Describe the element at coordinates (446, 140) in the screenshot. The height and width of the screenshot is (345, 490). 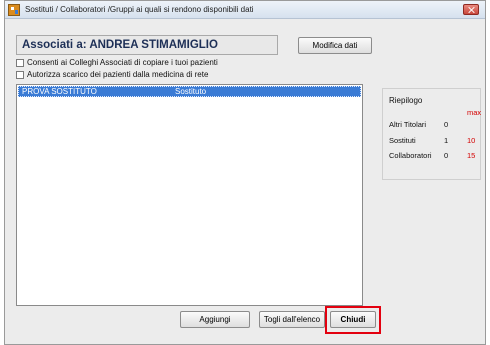
I see `summary-row-count: 1` at that location.